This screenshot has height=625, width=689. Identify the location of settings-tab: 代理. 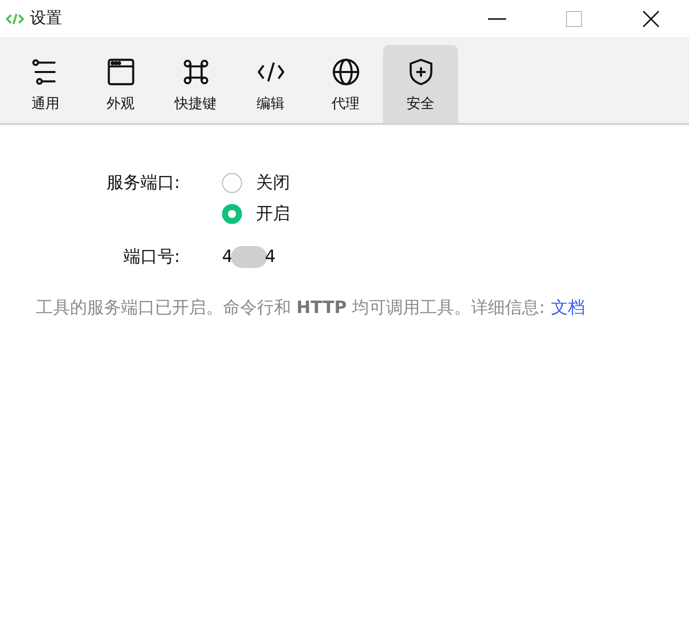
(345, 84).